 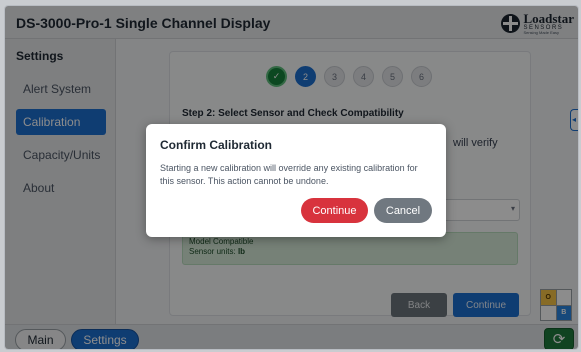 I want to click on dialog-cancel-button: Cancel, so click(x=403, y=210).